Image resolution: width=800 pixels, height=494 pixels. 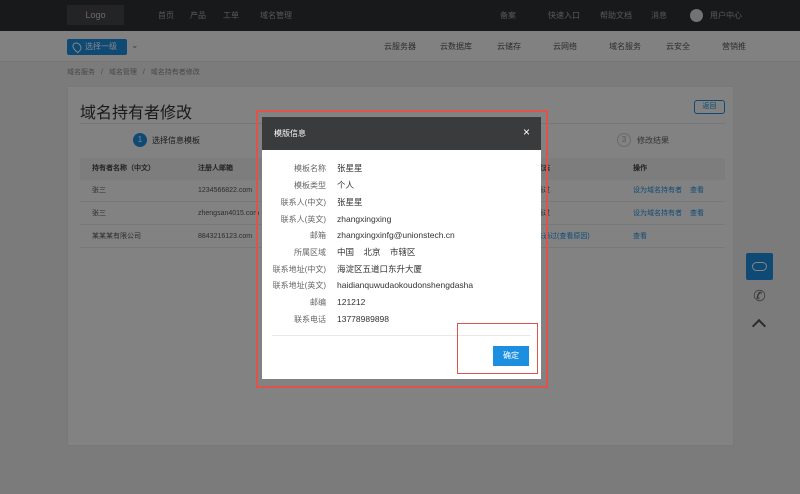 What do you see at coordinates (497, 348) in the screenshot?
I see `button-highlight-frame` at bounding box center [497, 348].